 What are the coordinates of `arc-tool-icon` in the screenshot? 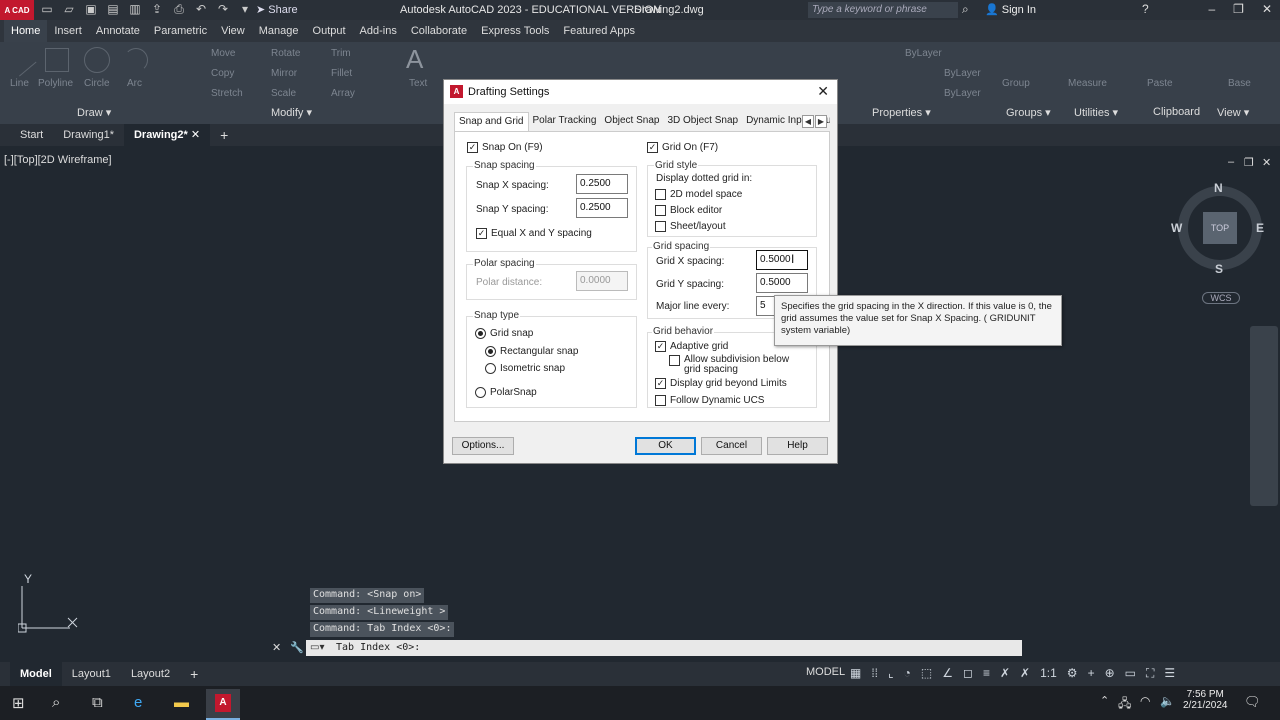 It's located at (136, 60).